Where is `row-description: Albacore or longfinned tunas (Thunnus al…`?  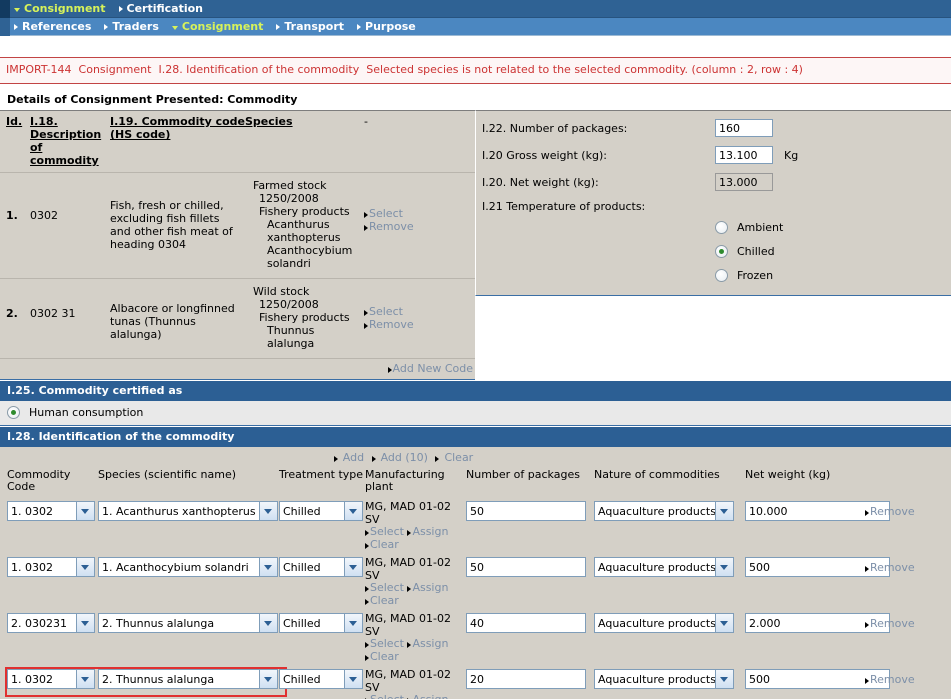
row-description: Albacore or longfinned tunas (Thunnus al… is located at coordinates (172, 321).